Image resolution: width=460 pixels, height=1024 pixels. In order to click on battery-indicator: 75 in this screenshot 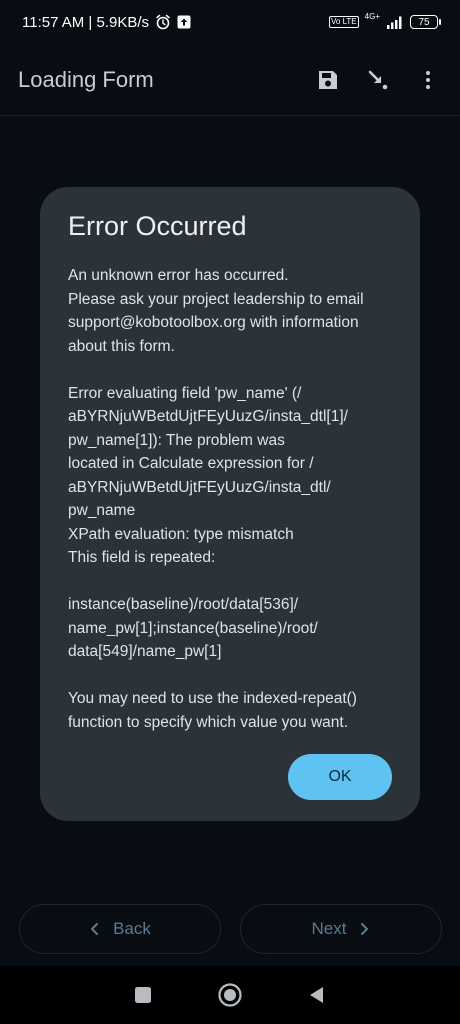, I will do `click(425, 22)`.